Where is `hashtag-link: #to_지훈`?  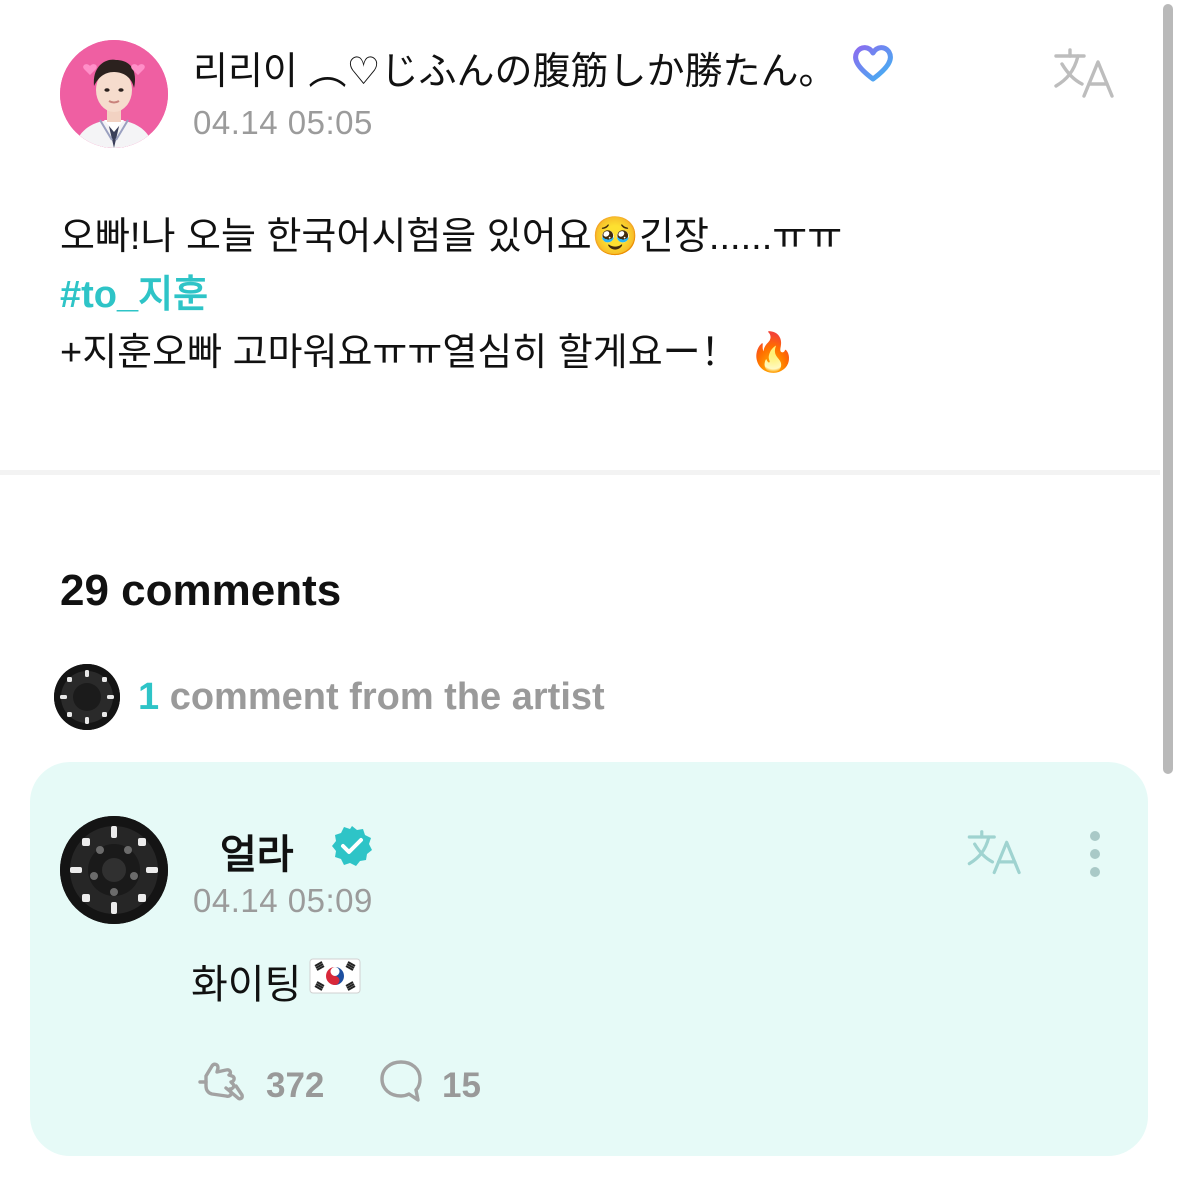 hashtag-link: #to_지훈 is located at coordinates (590, 295).